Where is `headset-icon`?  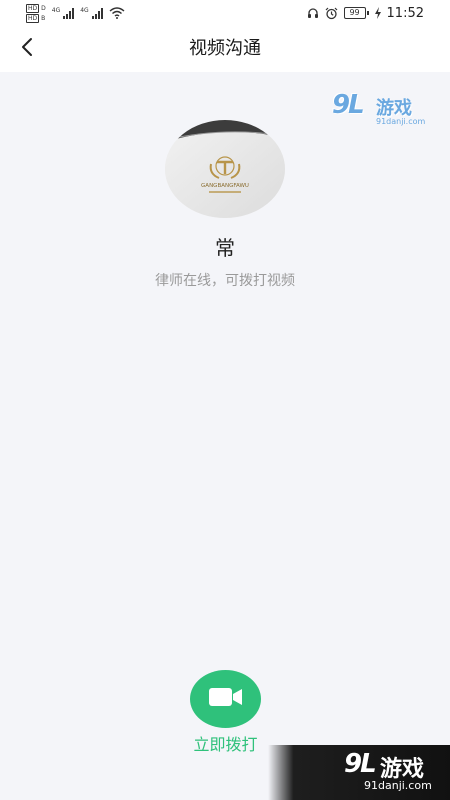 headset-icon is located at coordinates (313, 13).